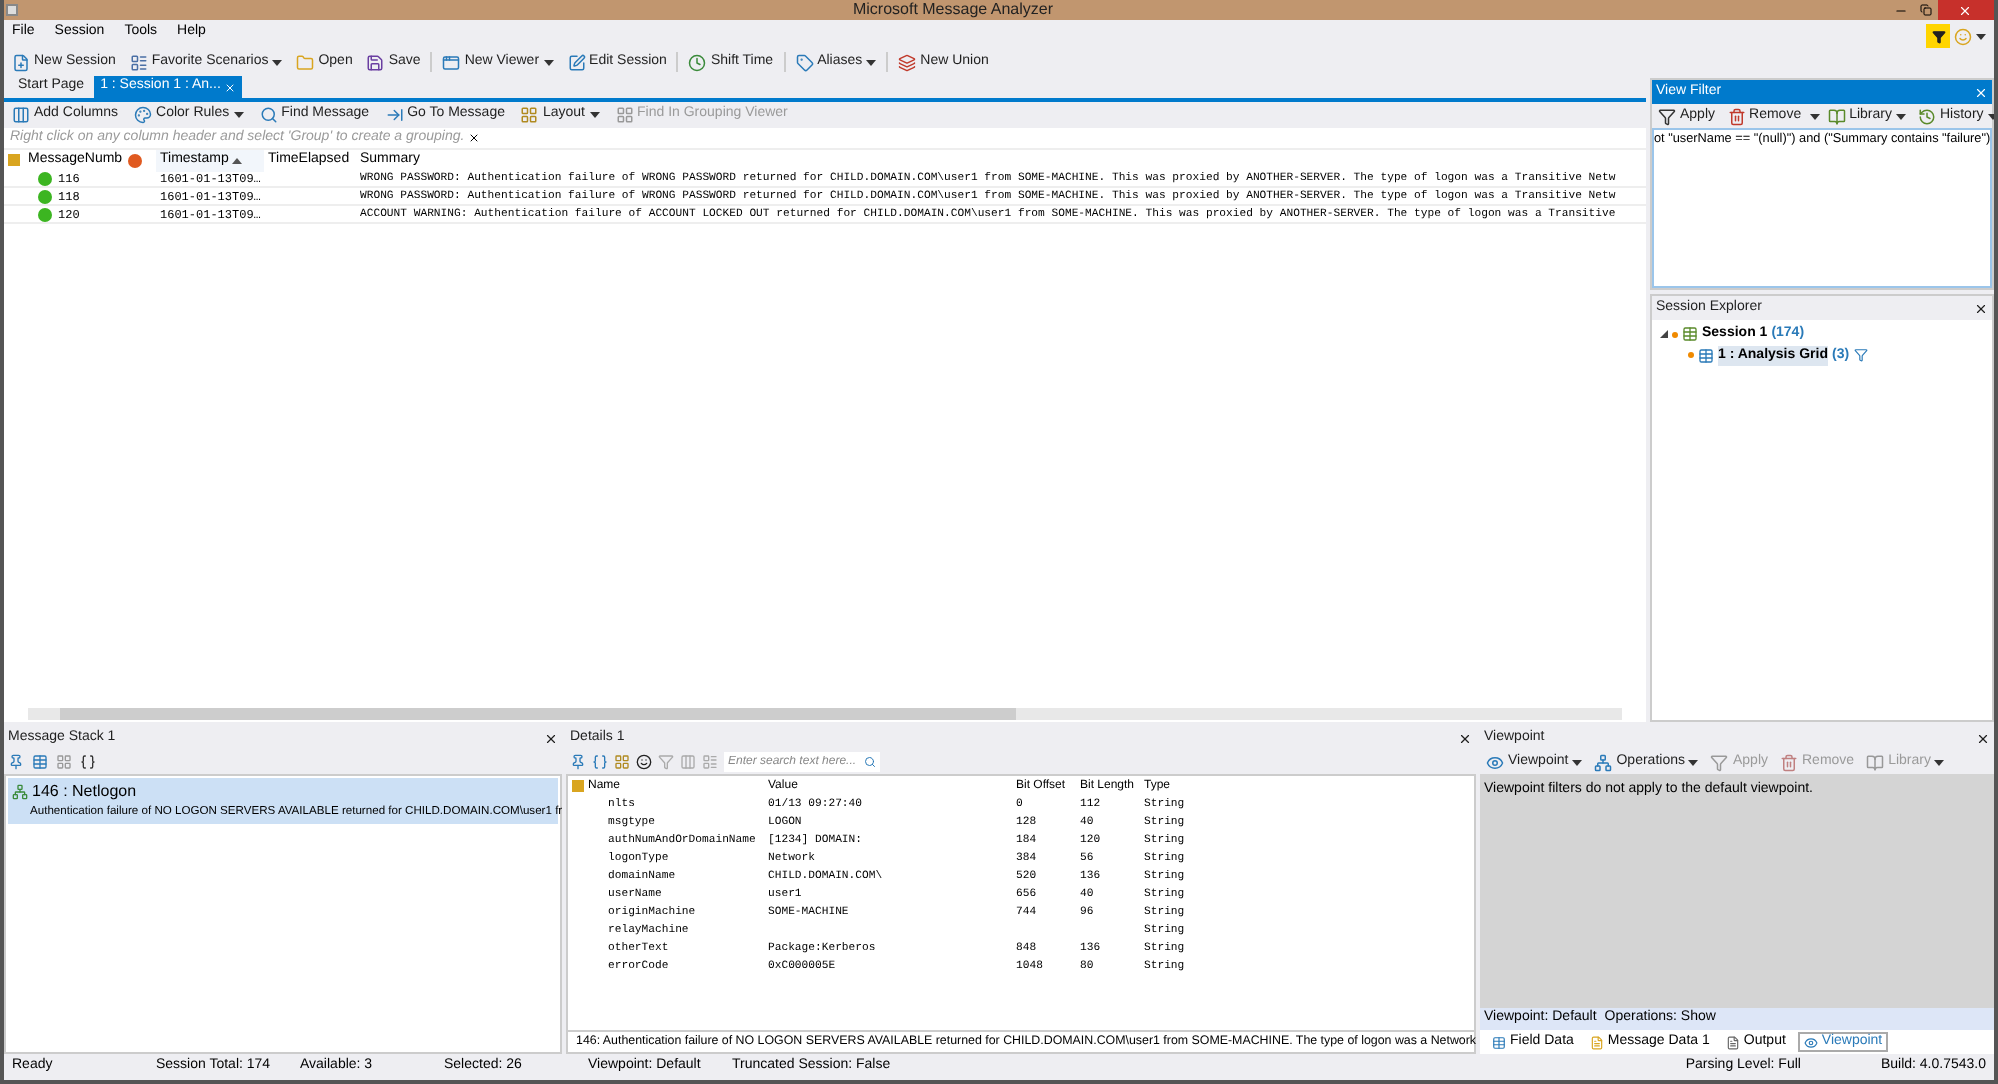  What do you see at coordinates (135, 160) in the screenshot?
I see `alert-icon` at bounding box center [135, 160].